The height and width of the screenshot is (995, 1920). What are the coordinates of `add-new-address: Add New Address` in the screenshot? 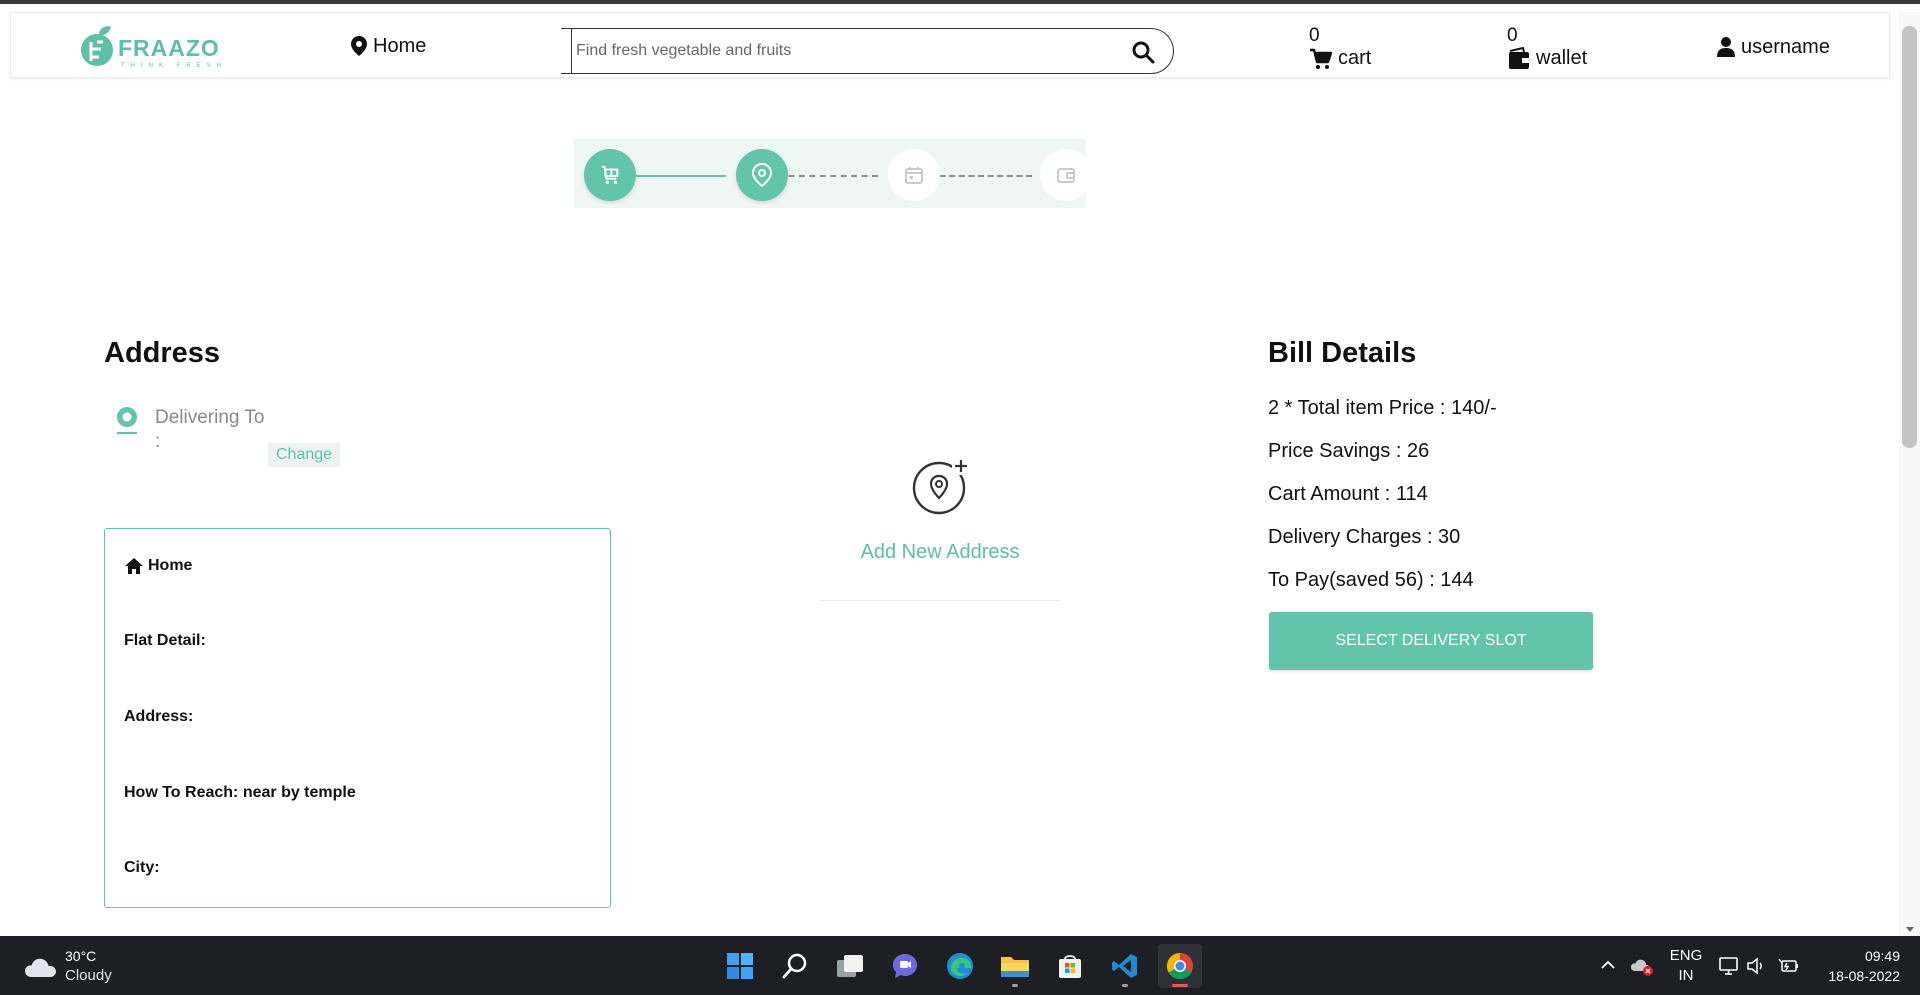 It's located at (940, 527).